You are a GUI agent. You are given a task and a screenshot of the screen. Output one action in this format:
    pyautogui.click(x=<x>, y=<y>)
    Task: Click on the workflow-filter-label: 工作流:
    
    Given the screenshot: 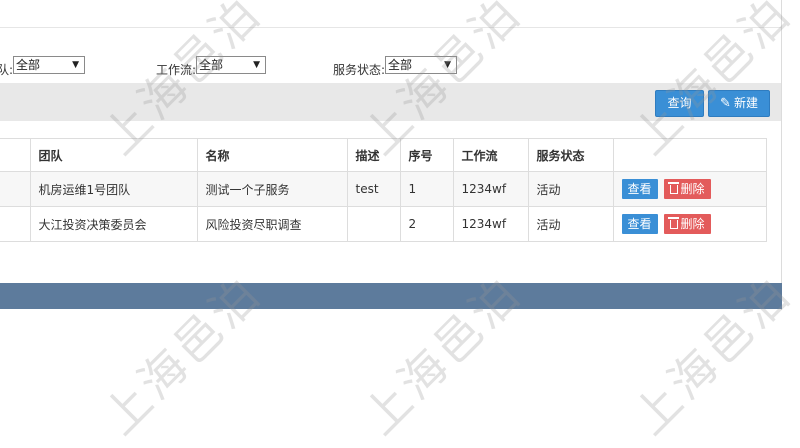 What is the action you would take?
    pyautogui.click(x=176, y=70)
    